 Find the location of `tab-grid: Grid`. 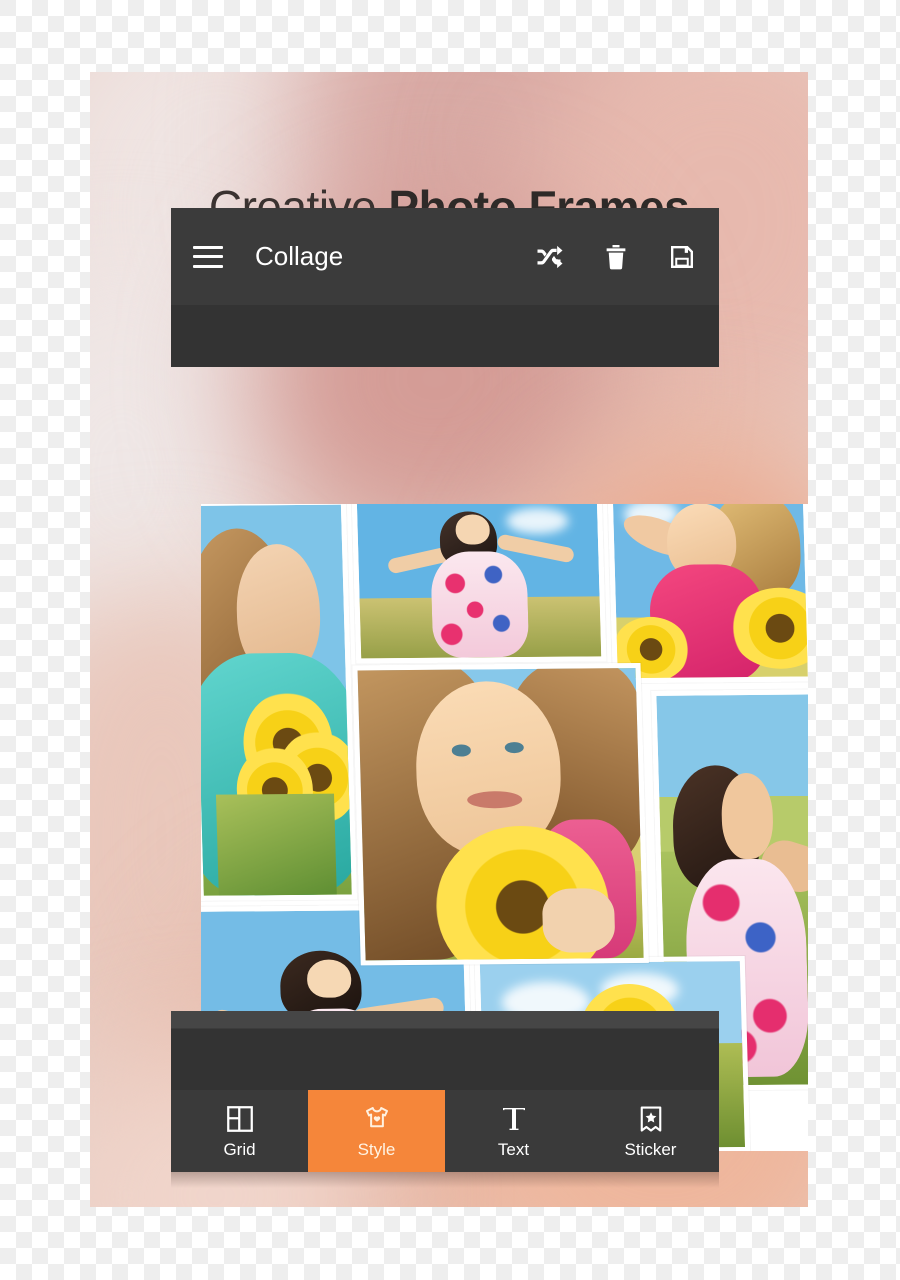

tab-grid: Grid is located at coordinates (239, 1131).